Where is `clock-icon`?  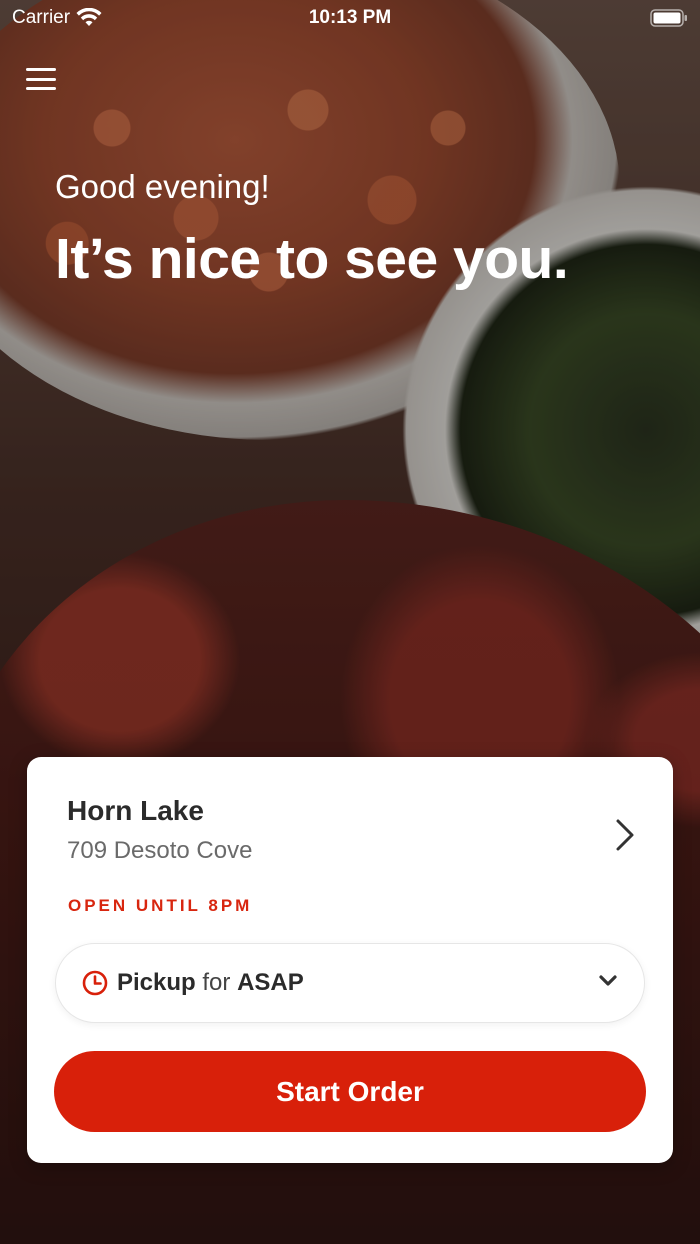
clock-icon is located at coordinates (95, 983).